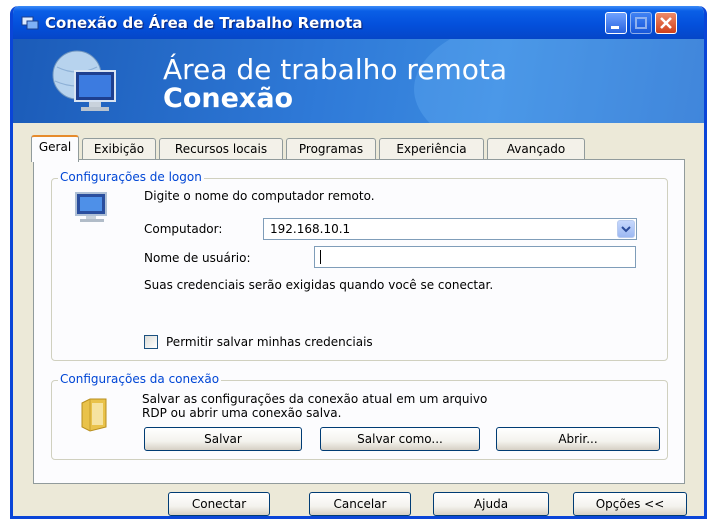 The width and height of the screenshot is (707, 519). What do you see at coordinates (219, 504) in the screenshot?
I see `connect-button: Conectar` at bounding box center [219, 504].